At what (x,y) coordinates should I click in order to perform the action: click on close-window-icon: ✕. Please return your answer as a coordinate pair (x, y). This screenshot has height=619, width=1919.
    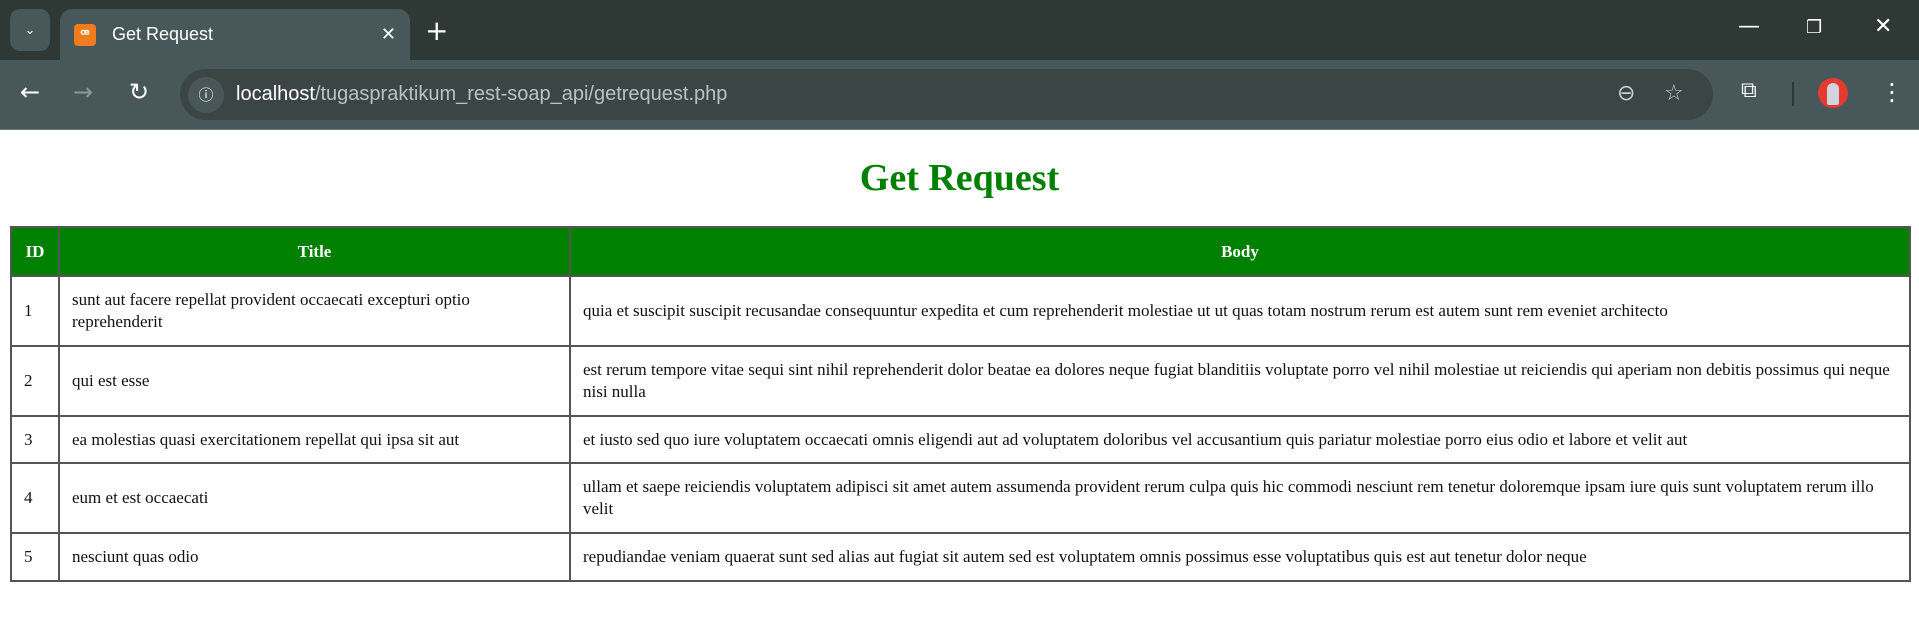
    Looking at the image, I should click on (1883, 26).